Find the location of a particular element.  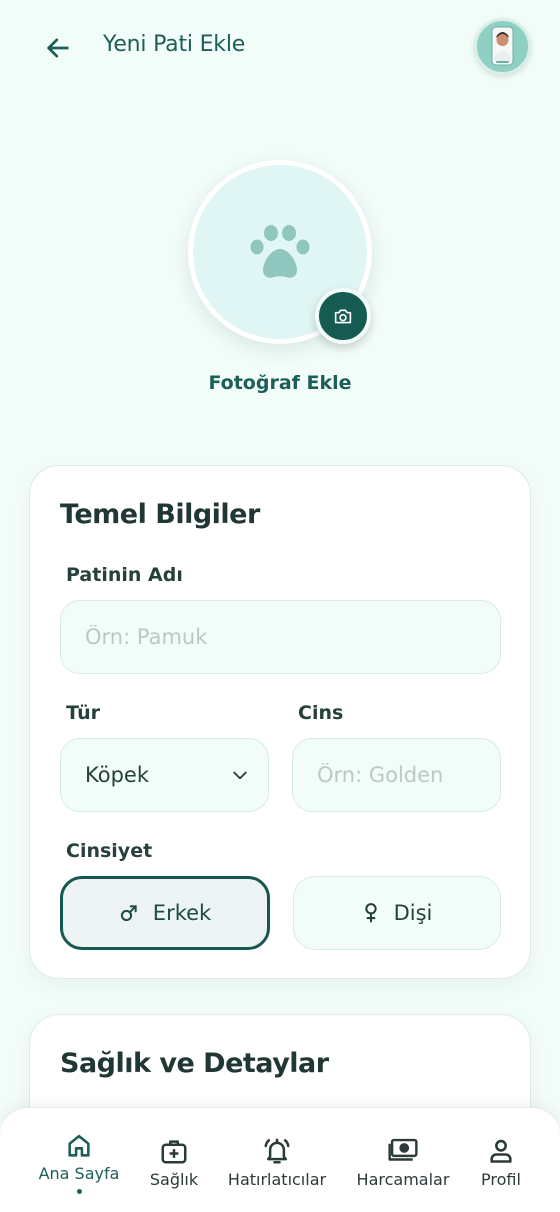

camera-button is located at coordinates (343, 316).